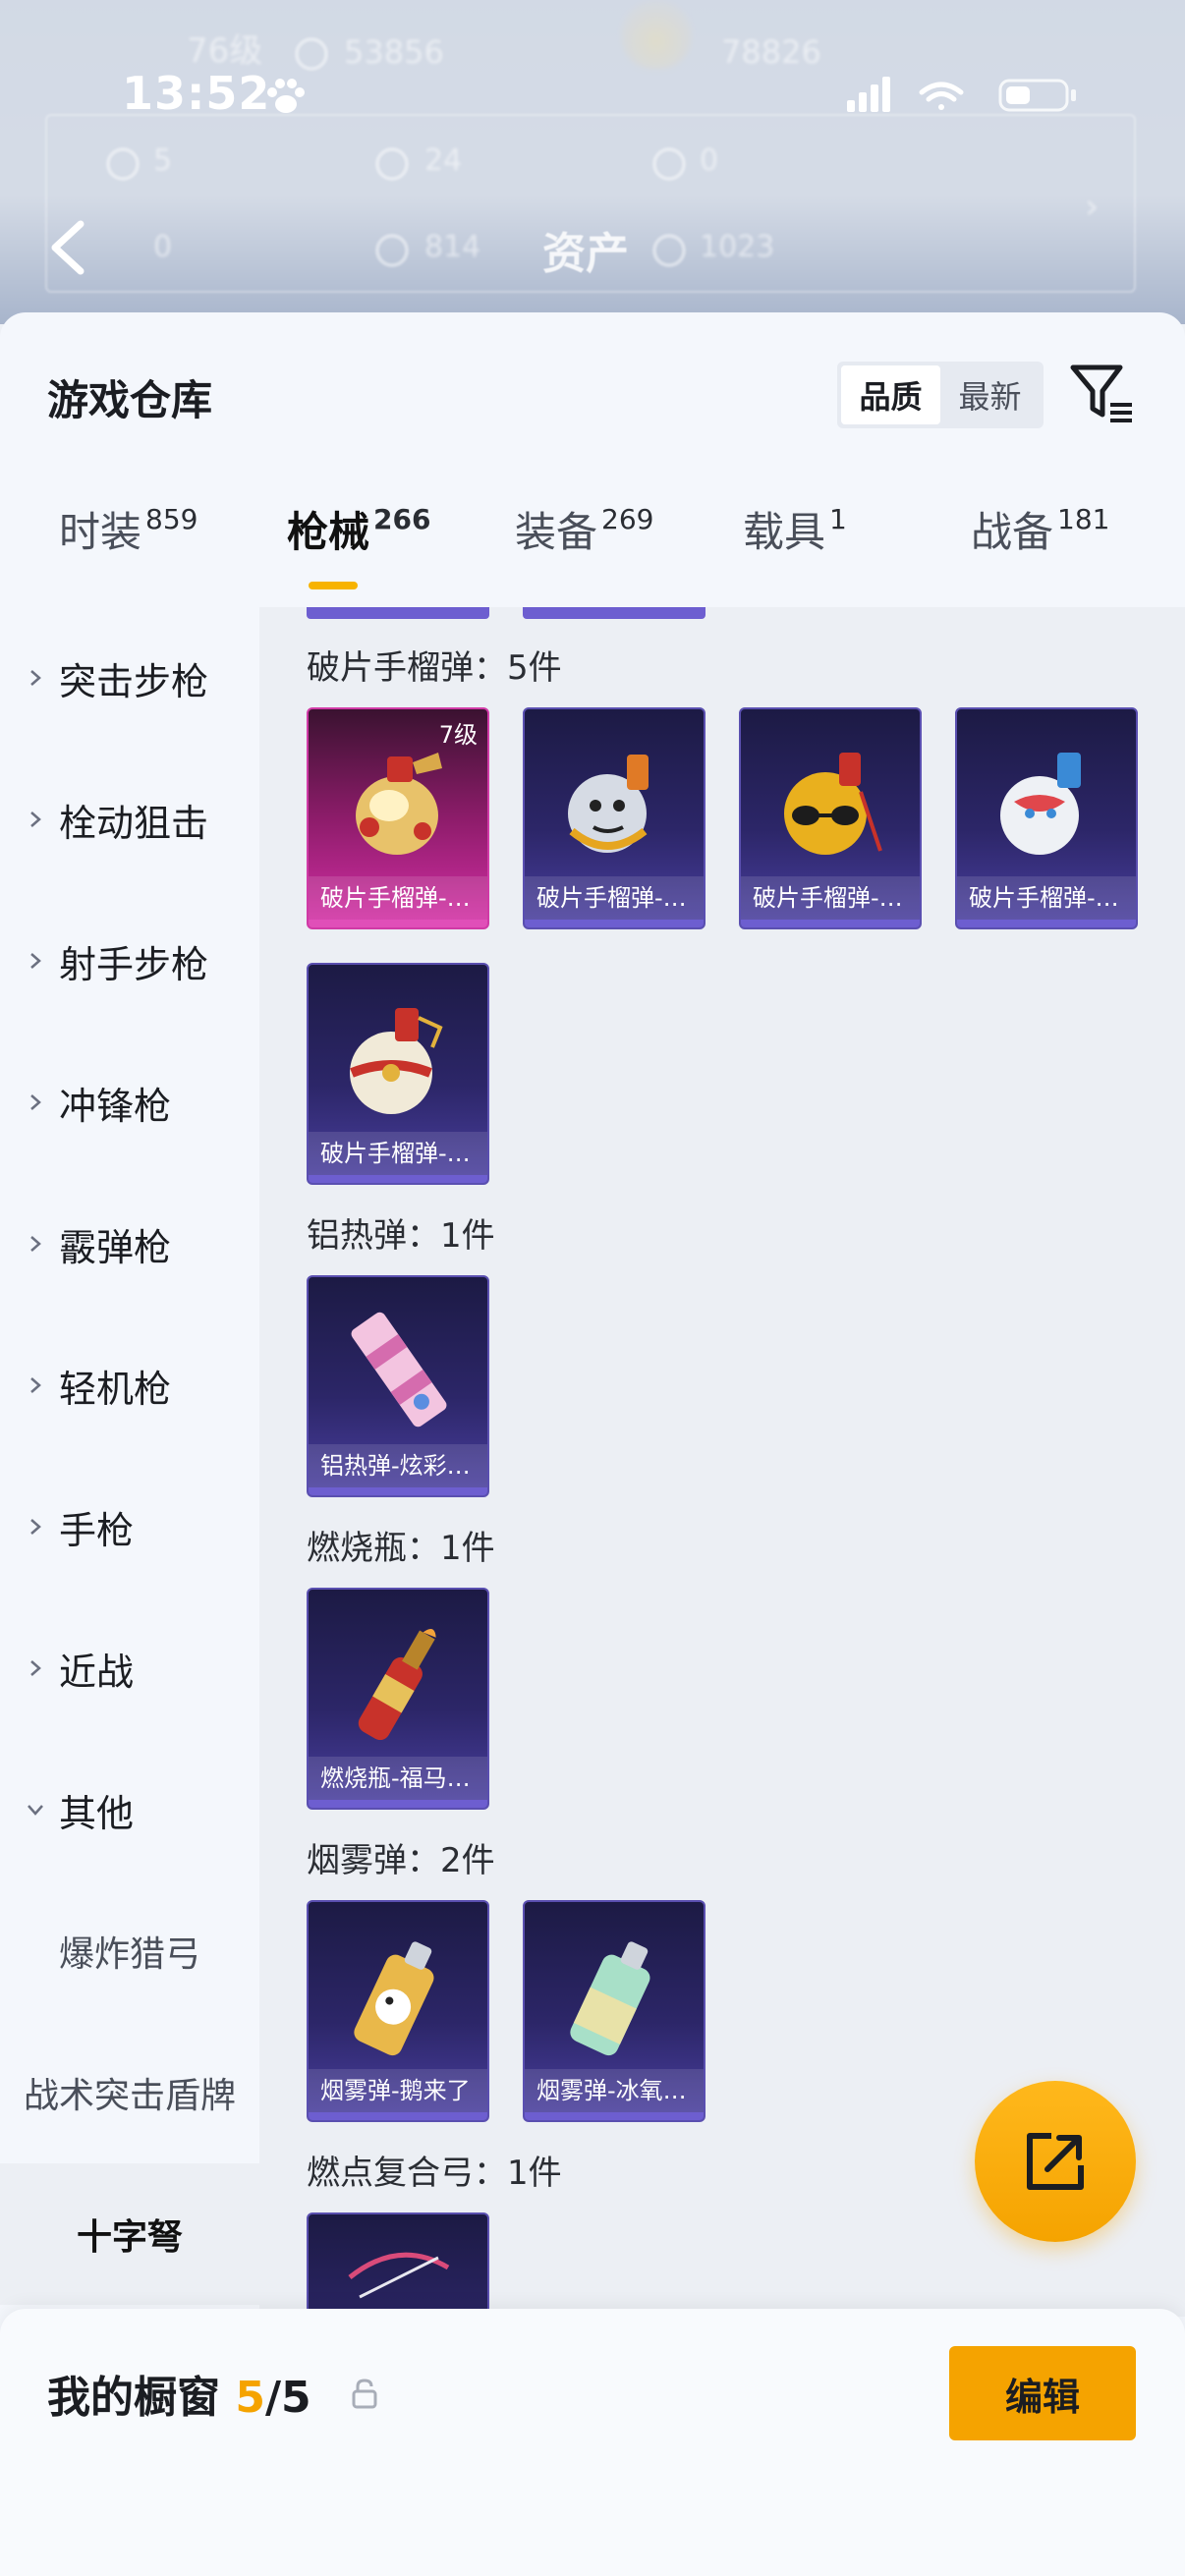 The height and width of the screenshot is (2576, 1185). Describe the element at coordinates (401, 1548) in the screenshot. I see `group-label: 燃烧瓶：1件` at that location.